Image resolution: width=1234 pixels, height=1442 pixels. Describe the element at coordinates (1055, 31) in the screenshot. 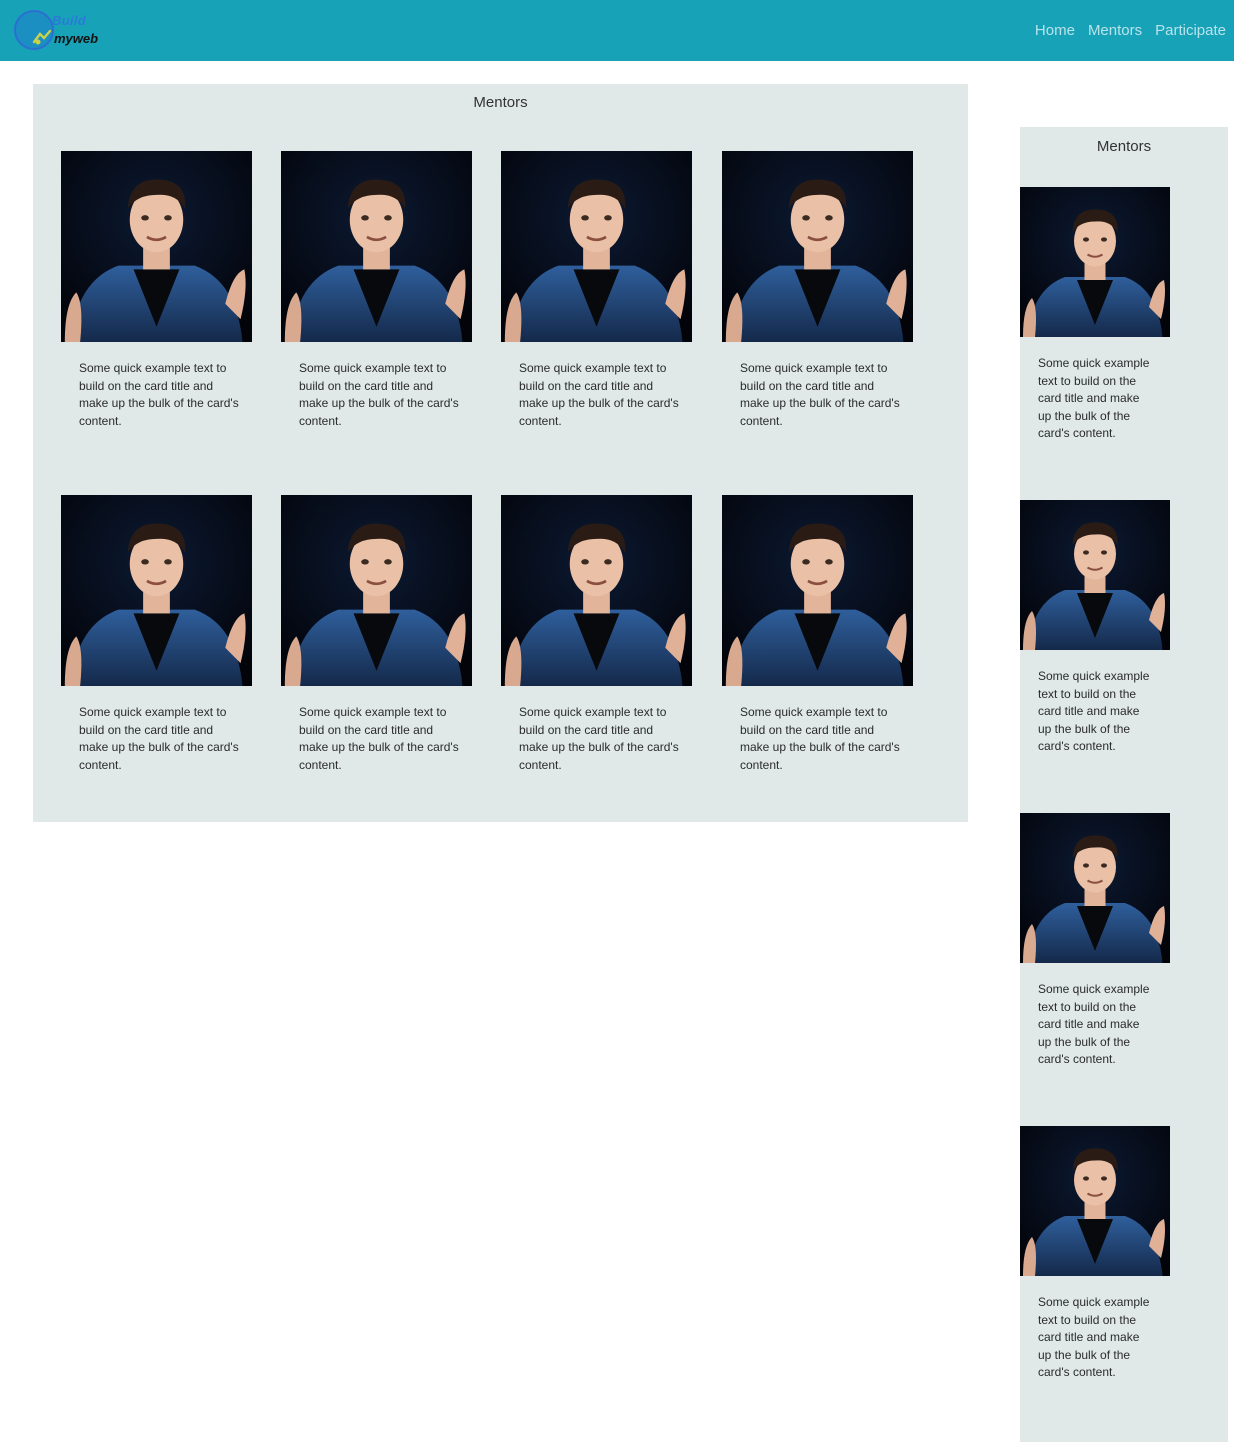

I see `nav-home: Home` at that location.